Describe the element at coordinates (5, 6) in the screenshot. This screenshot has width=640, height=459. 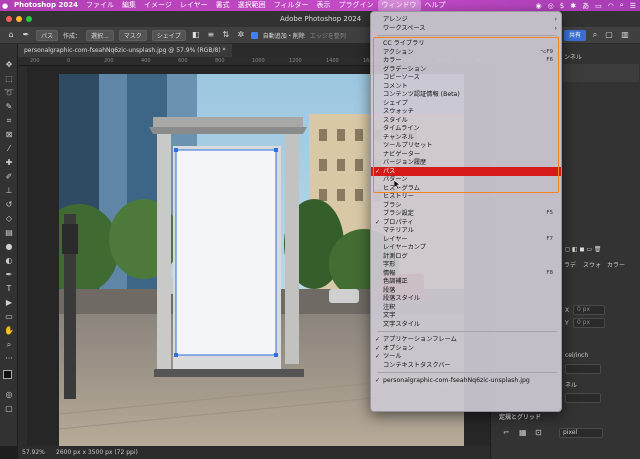
I see `apple-icon: ●` at that location.